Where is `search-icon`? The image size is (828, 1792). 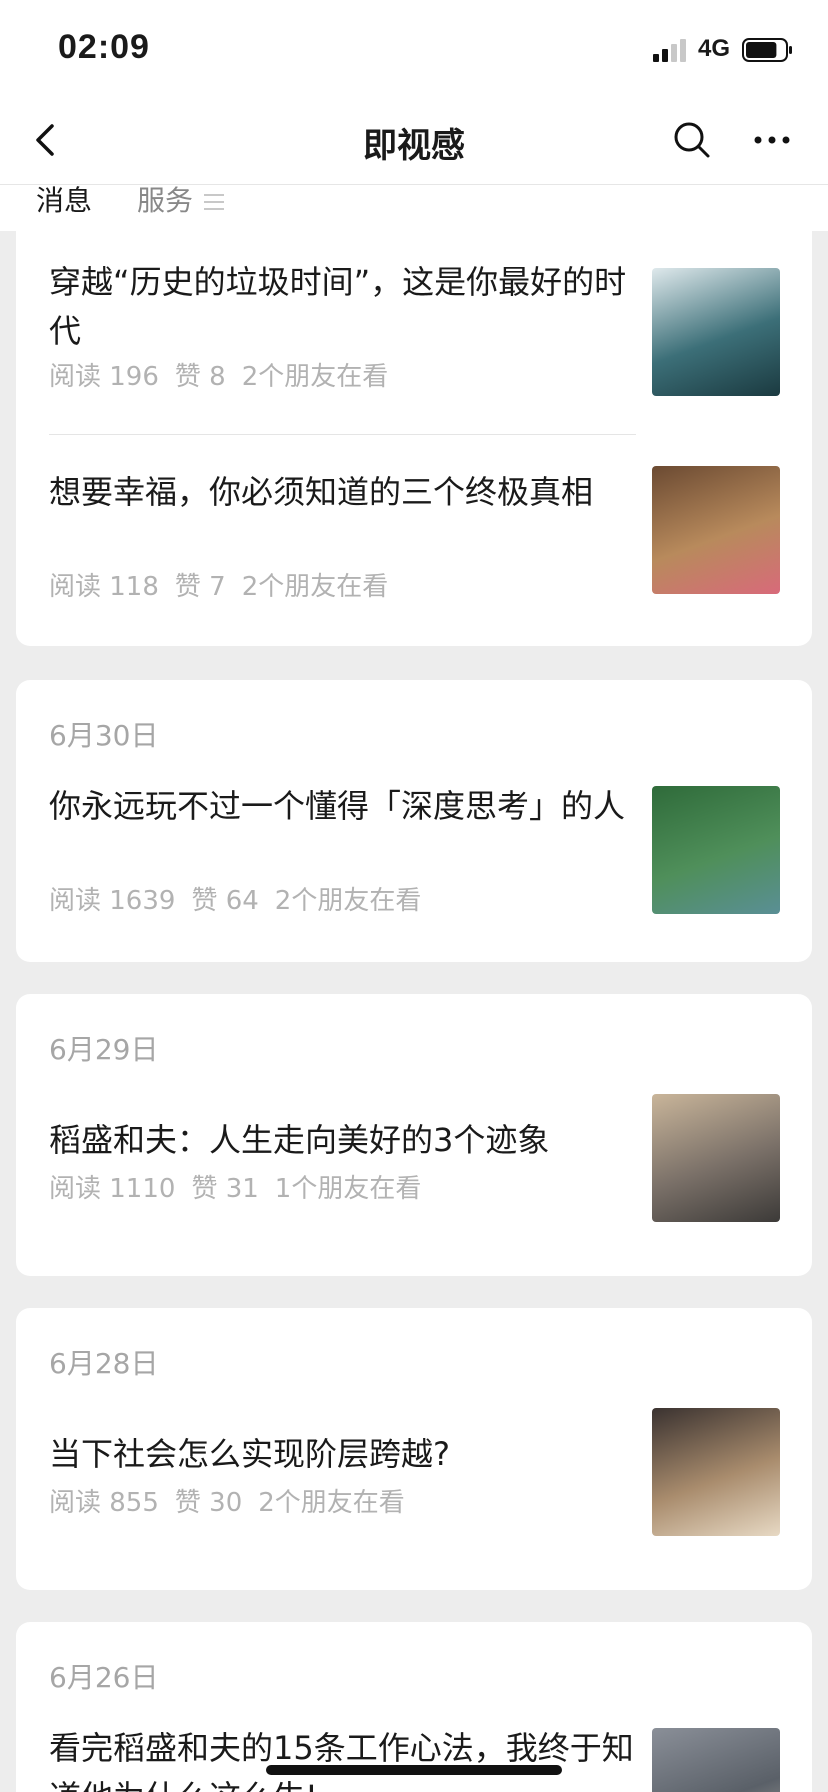
search-icon is located at coordinates (692, 140).